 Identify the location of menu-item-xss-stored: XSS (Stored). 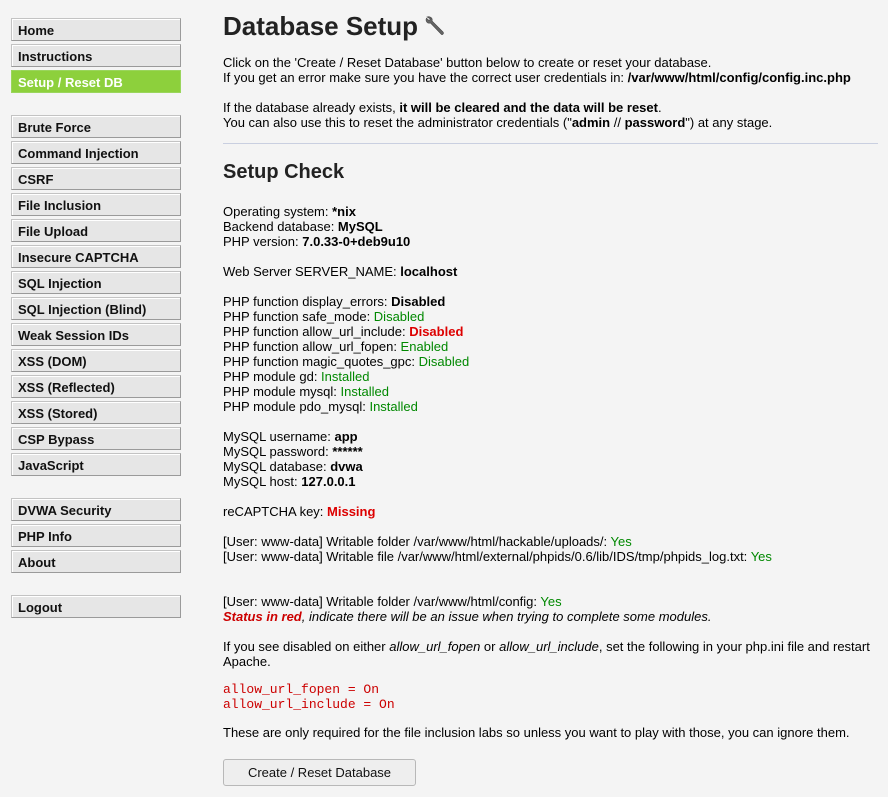
(96, 412).